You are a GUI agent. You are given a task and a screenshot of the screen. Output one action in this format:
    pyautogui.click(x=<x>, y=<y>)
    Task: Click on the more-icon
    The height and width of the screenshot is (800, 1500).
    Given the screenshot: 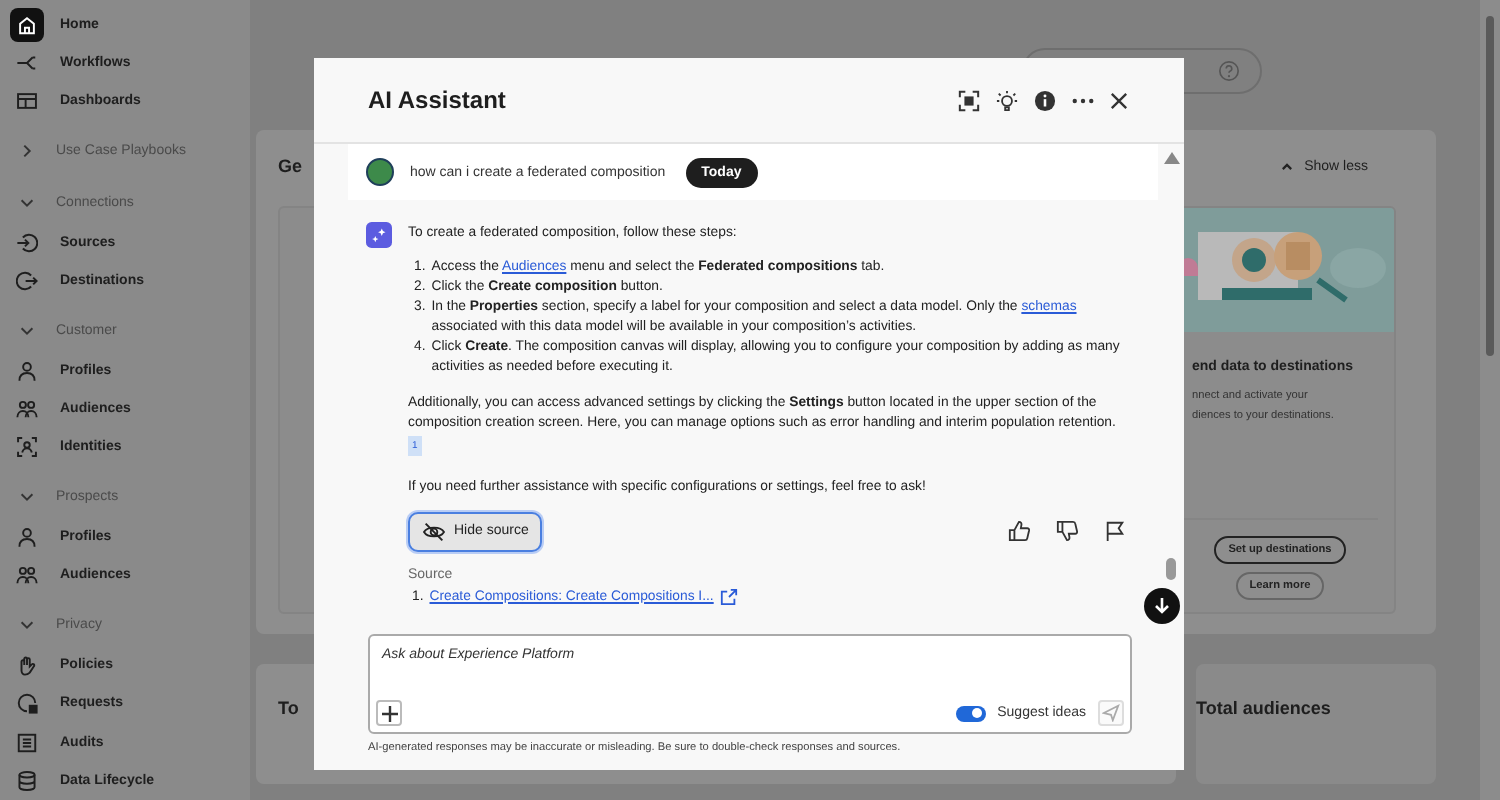 What is the action you would take?
    pyautogui.click(x=1083, y=100)
    